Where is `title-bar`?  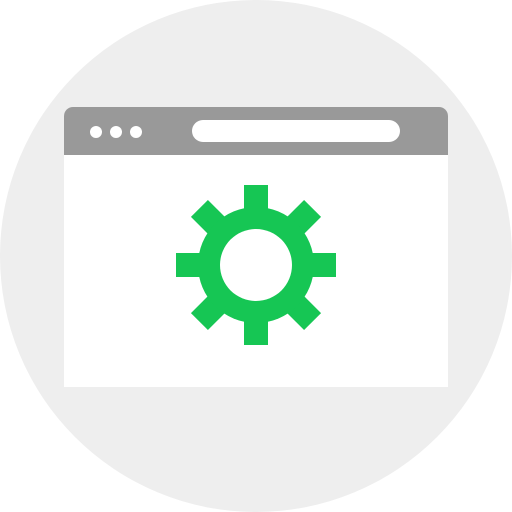 title-bar is located at coordinates (256, 131).